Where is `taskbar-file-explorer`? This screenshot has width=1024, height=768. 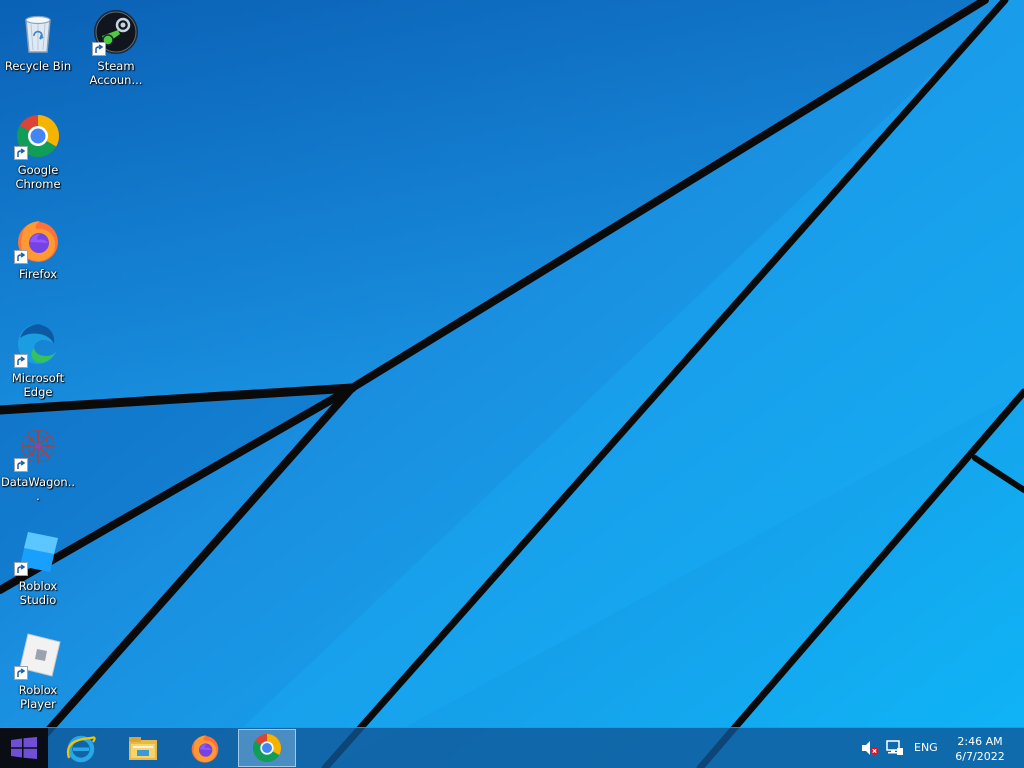
taskbar-file-explorer is located at coordinates (143, 748).